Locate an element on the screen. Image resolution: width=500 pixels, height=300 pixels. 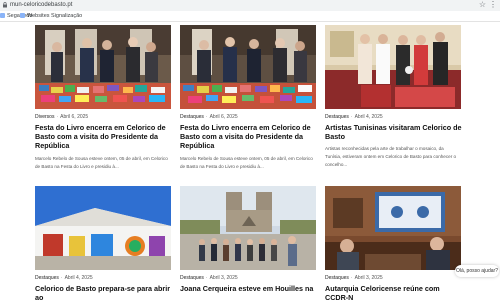
category-link: Diversos is located at coordinates (44, 117).